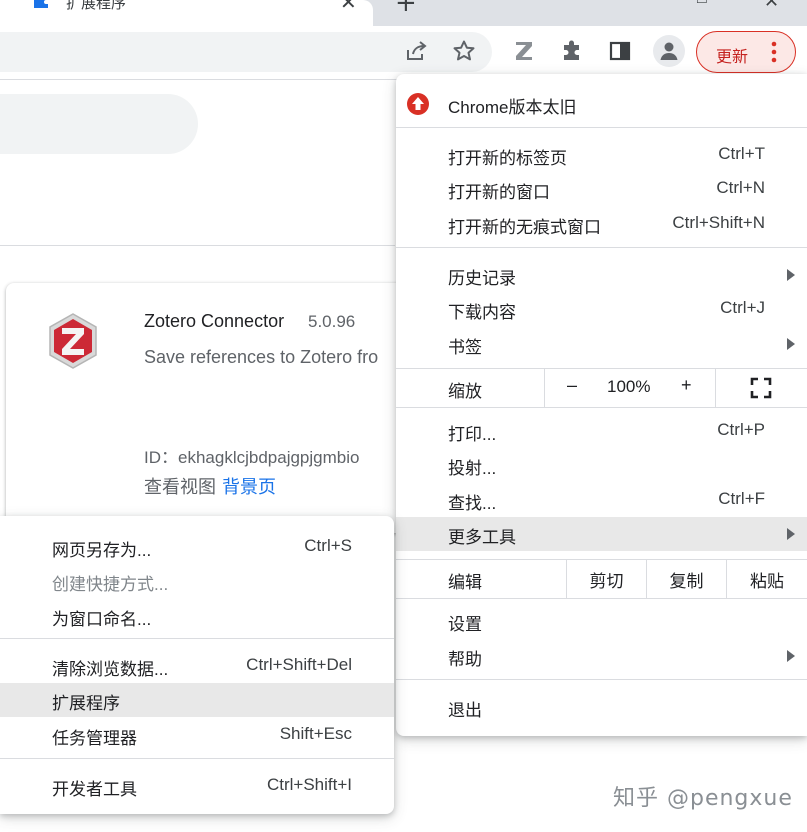  Describe the element at coordinates (332, 321) in the screenshot. I see `extension-version: 5.0.96` at that location.